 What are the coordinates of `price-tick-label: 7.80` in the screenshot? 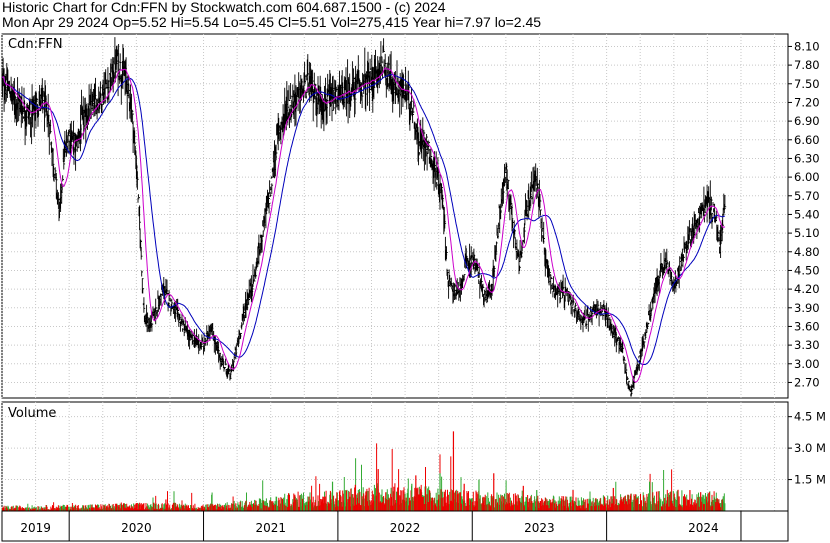 It's located at (807, 65).